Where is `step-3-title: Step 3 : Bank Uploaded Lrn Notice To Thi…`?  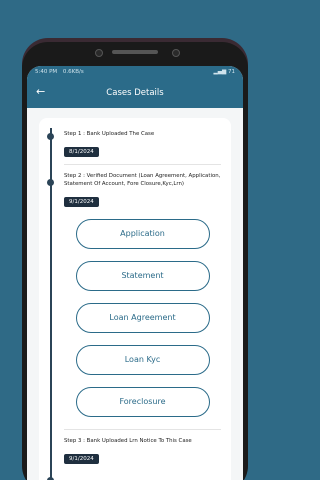 step-3-title: Step 3 : Bank Uploaded Lrn Notice To Thi… is located at coordinates (128, 441).